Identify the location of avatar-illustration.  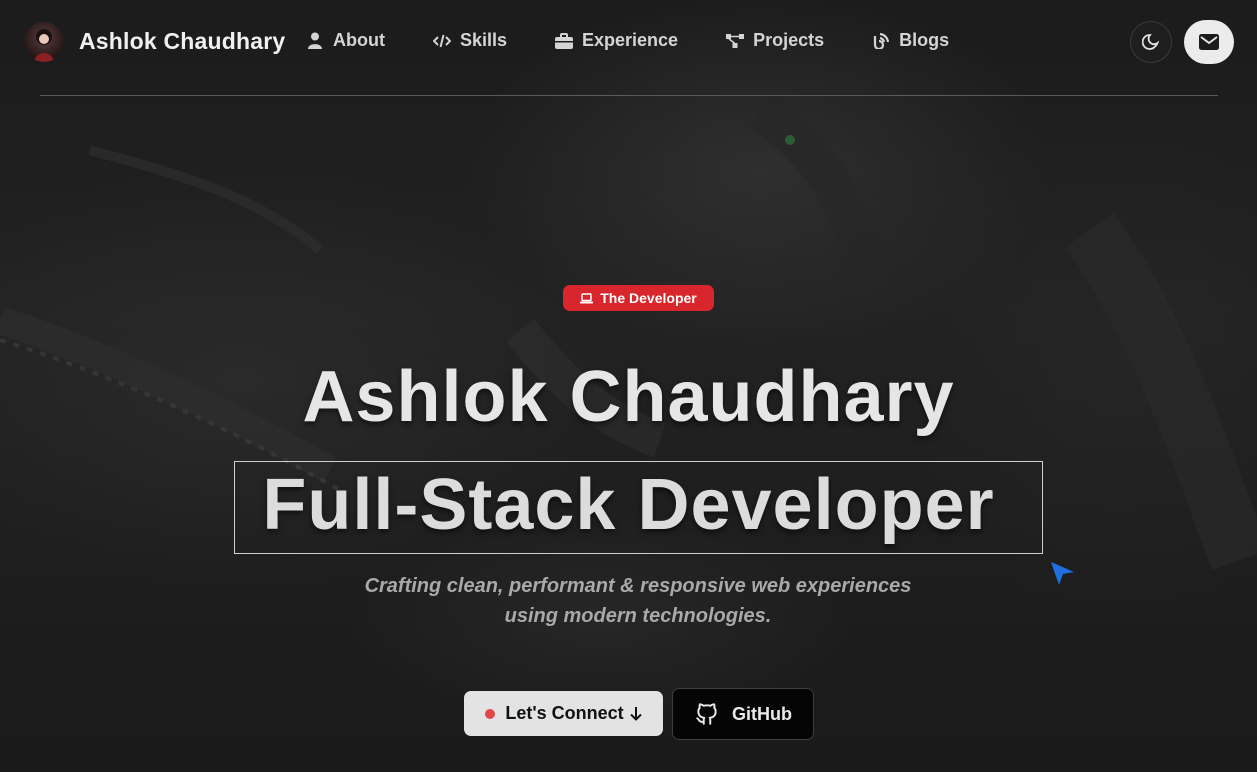
(44, 45).